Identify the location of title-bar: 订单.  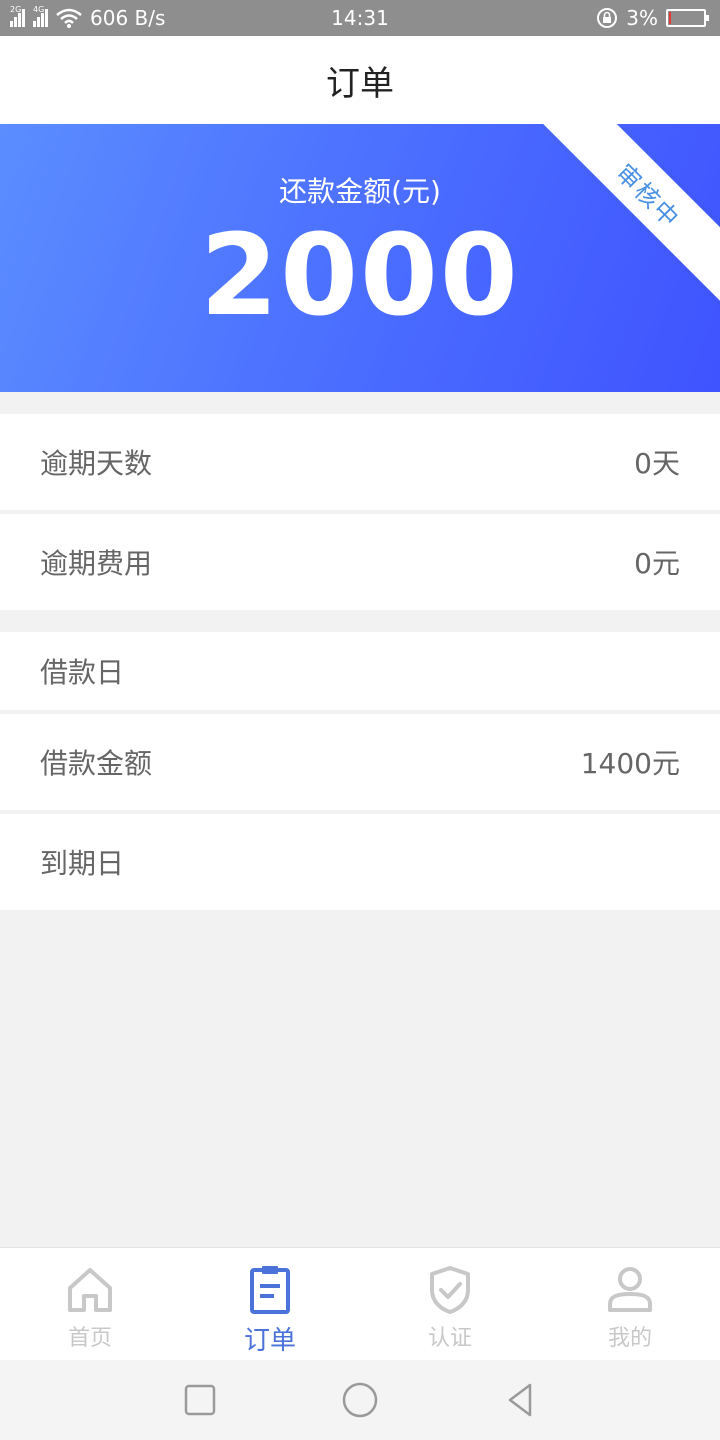
(360, 80).